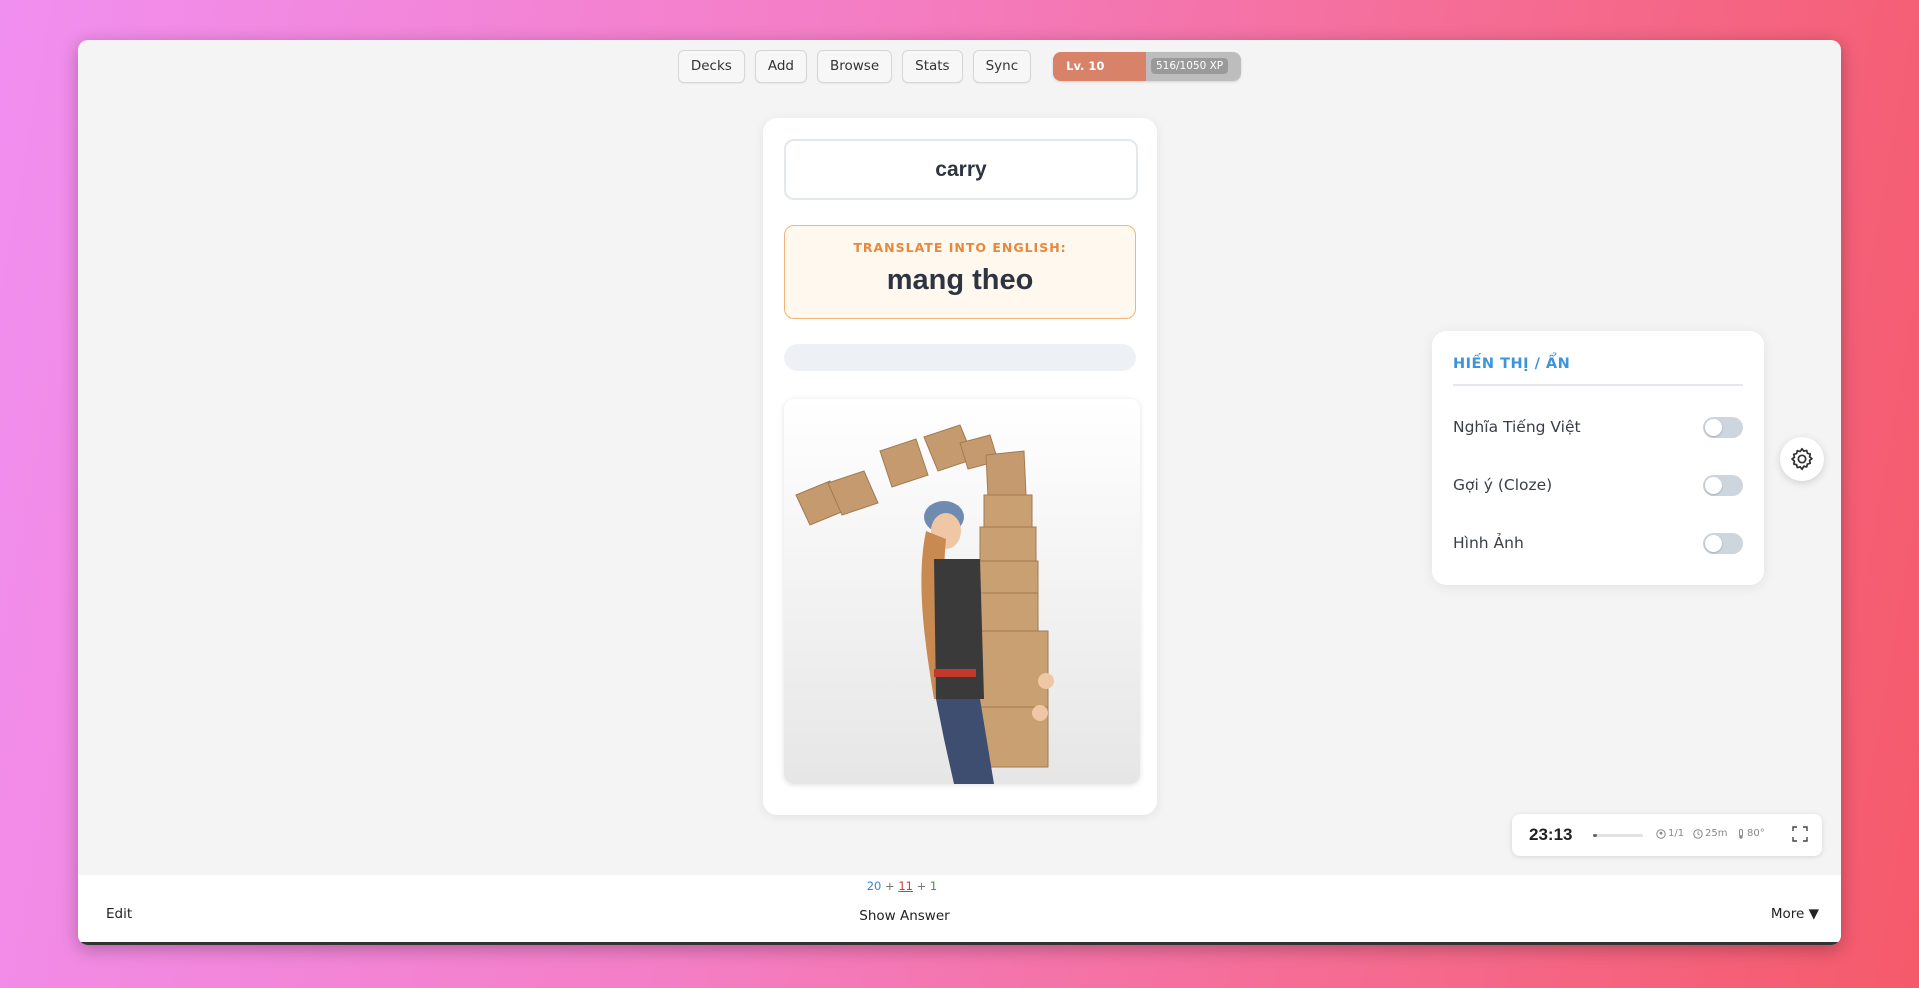 This screenshot has height=988, width=1919. I want to click on toggle-label-meaning: Nghĩa Tiếng Việt, so click(1517, 427).